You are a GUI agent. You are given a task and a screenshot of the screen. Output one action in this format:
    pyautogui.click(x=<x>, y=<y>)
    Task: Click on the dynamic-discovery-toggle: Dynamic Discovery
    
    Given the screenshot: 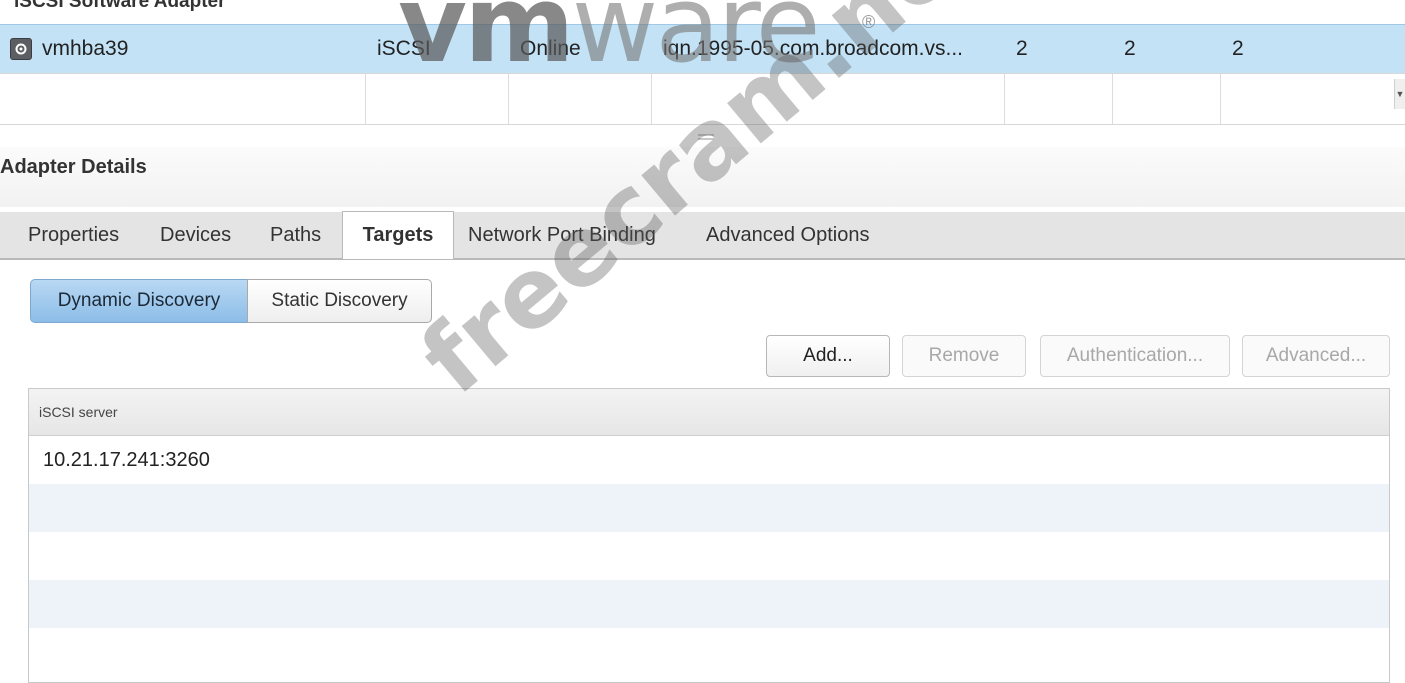 What is the action you would take?
    pyautogui.click(x=139, y=301)
    